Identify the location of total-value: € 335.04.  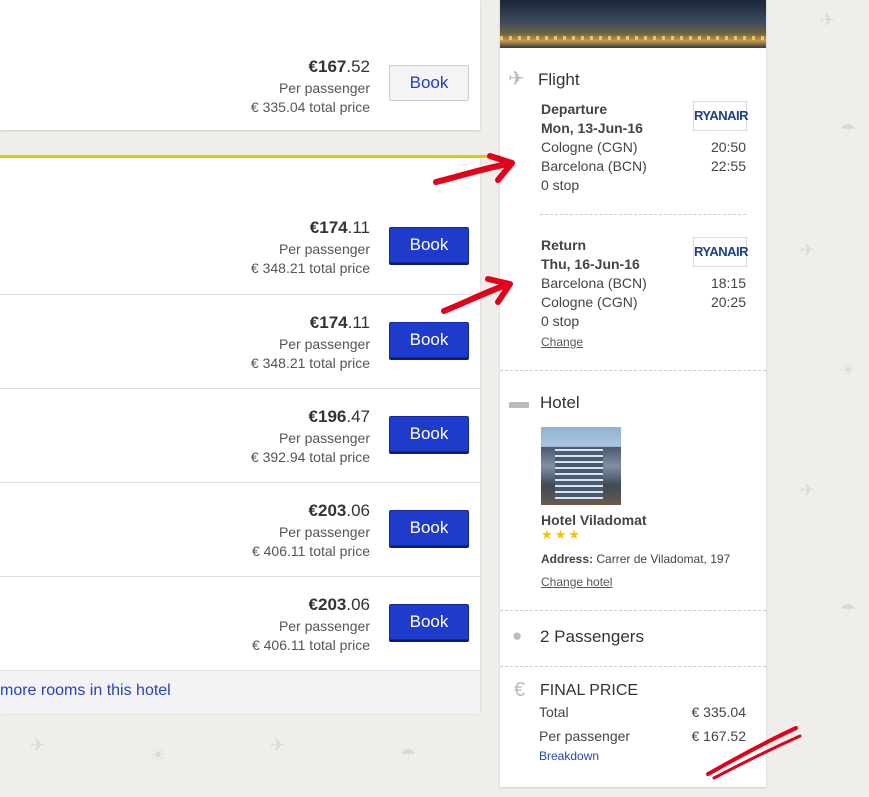
(719, 712).